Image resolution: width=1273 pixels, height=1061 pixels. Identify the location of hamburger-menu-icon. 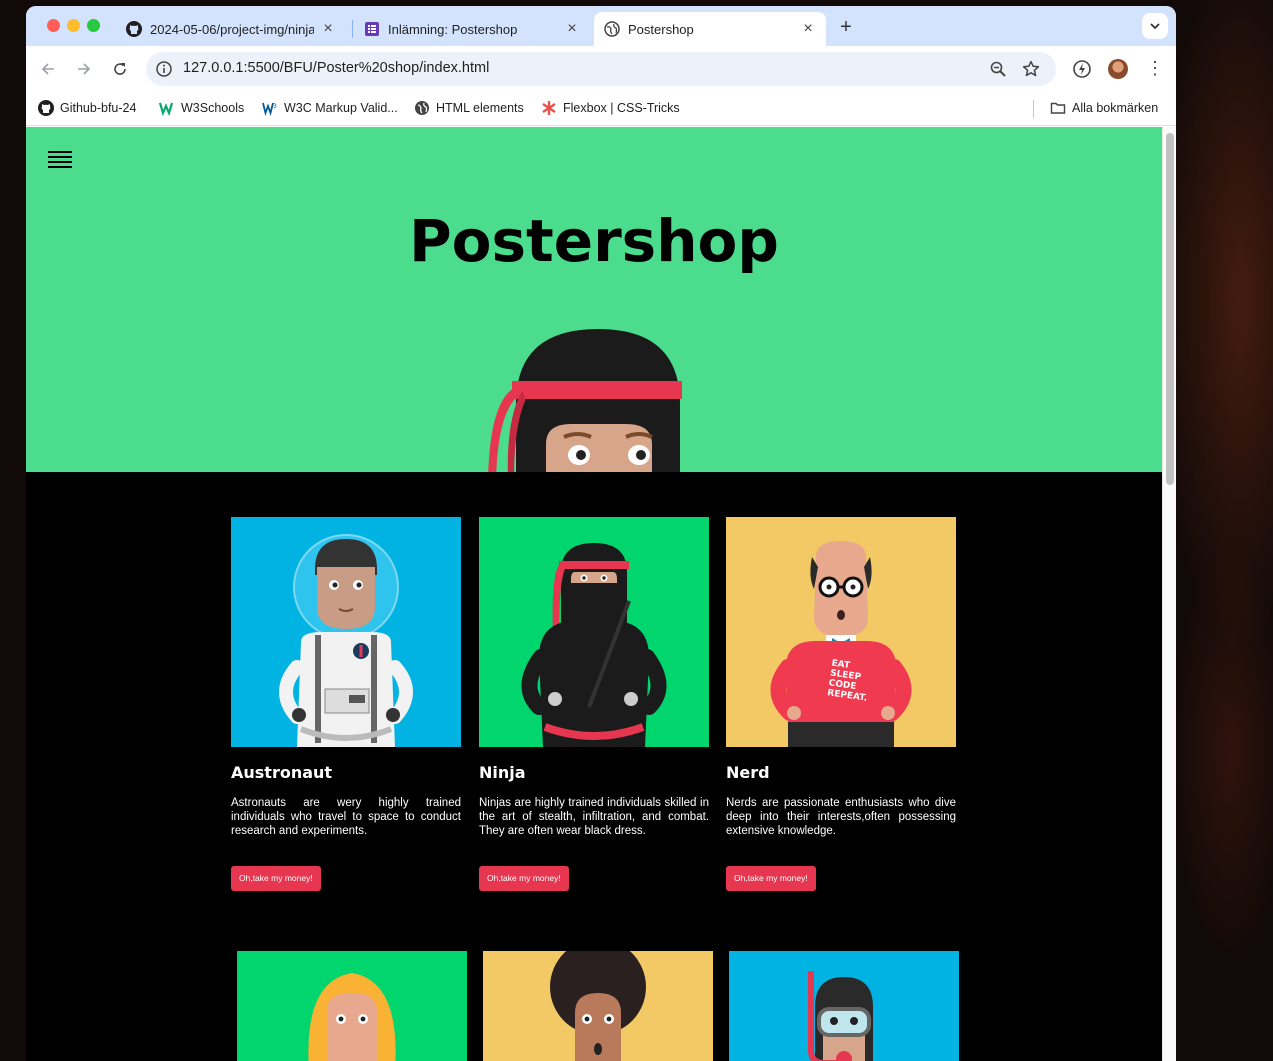
(60, 160).